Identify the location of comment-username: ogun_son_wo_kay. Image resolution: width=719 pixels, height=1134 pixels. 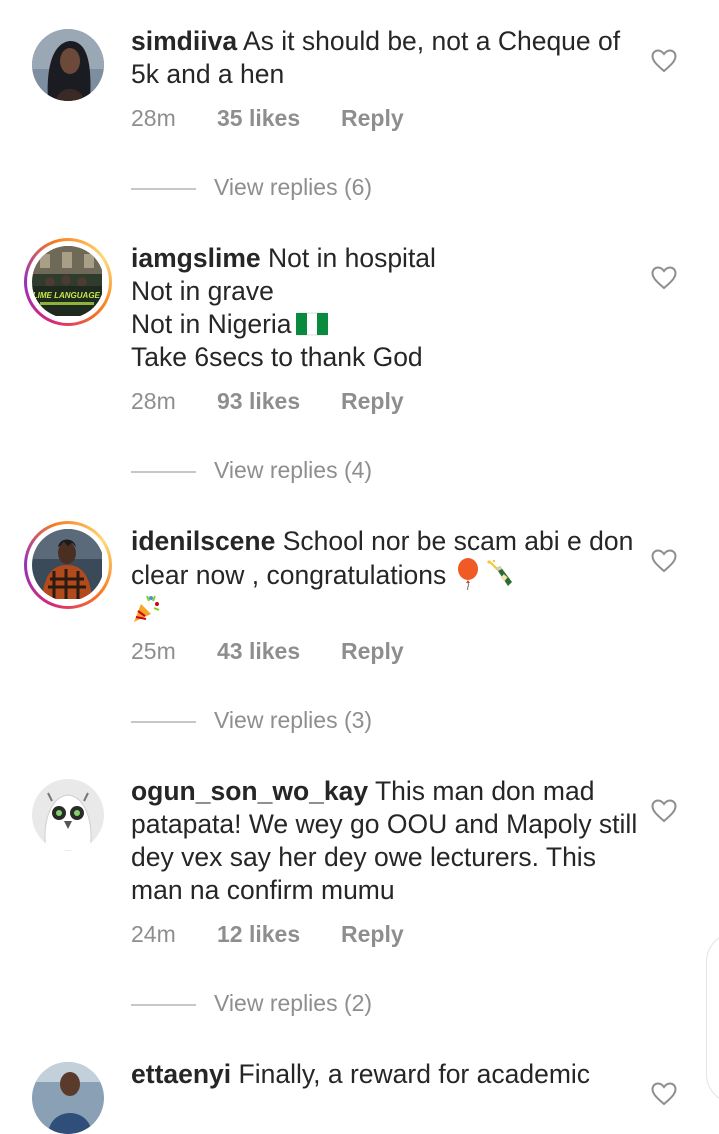
(249, 791).